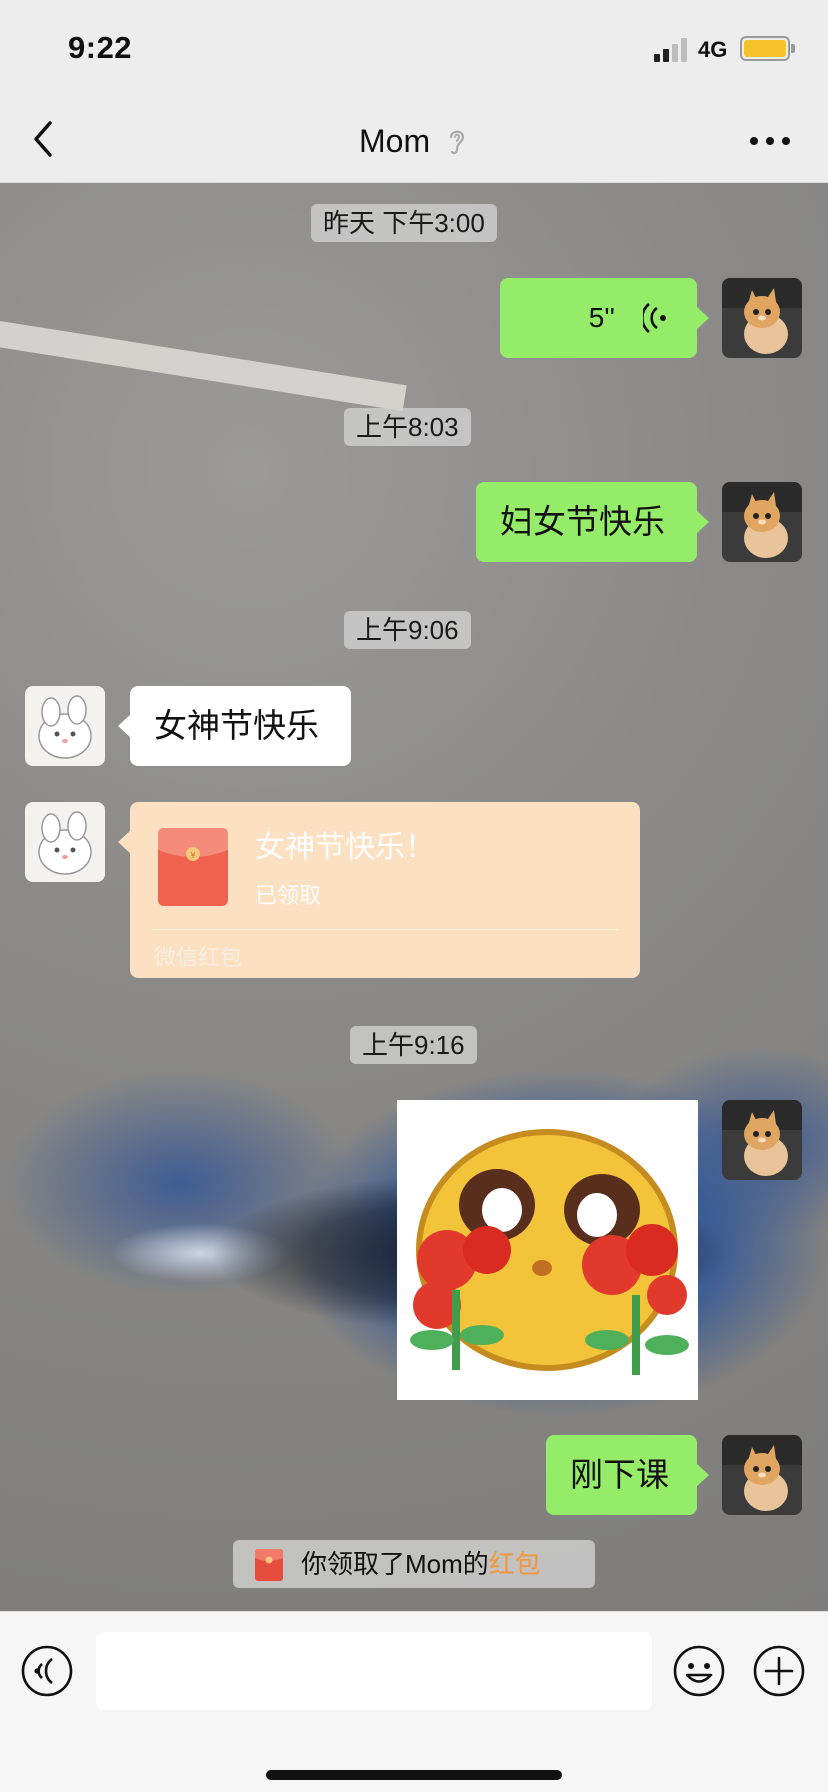  I want to click on voice-duration: 5'', so click(601, 317).